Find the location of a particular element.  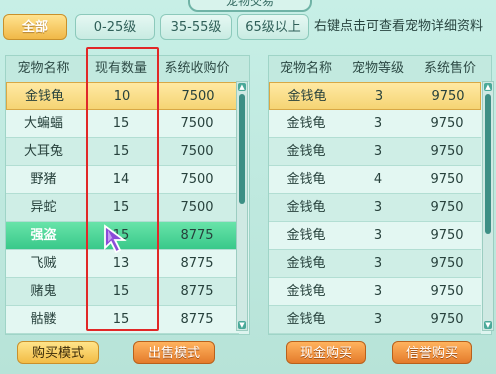

filter-all: 全部 is located at coordinates (35, 27).